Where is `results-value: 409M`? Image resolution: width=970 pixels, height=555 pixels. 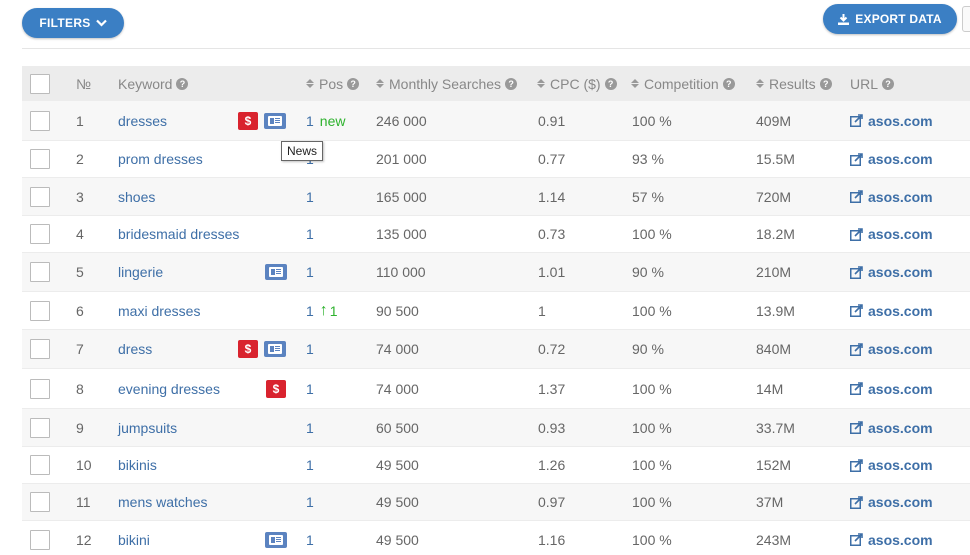
results-value: 409M is located at coordinates (774, 120).